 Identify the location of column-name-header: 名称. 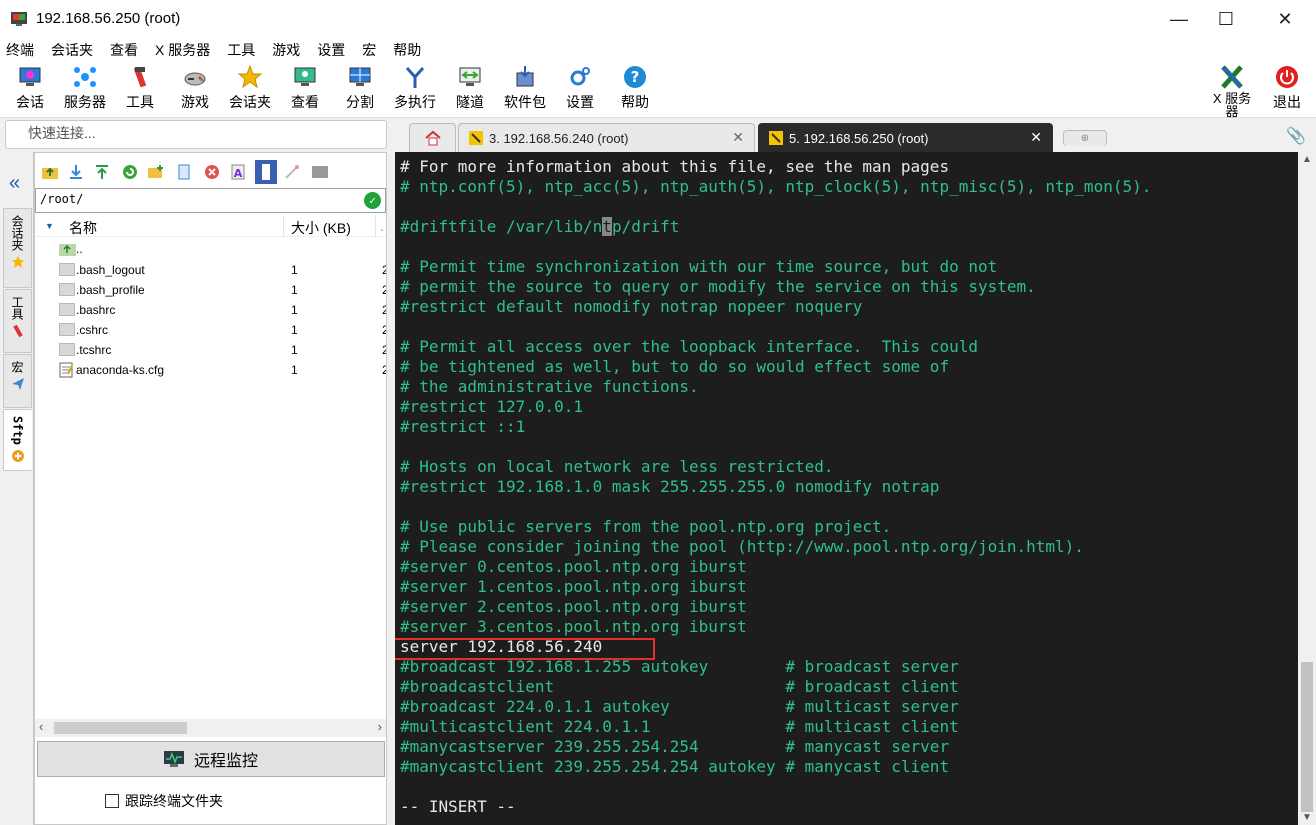
(83, 228).